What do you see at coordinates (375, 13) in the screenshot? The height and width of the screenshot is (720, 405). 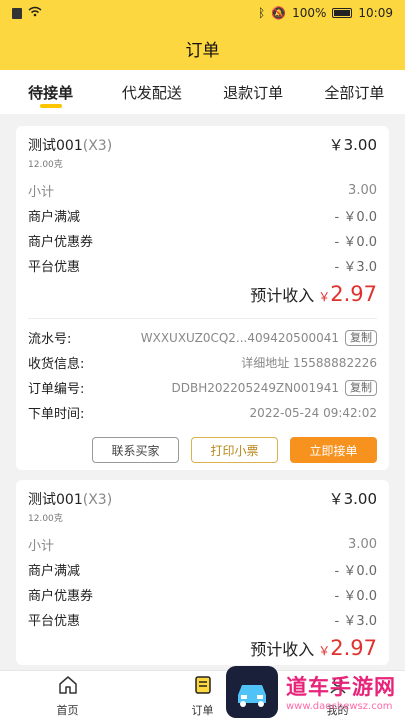 I see `clock: 10:09` at bounding box center [375, 13].